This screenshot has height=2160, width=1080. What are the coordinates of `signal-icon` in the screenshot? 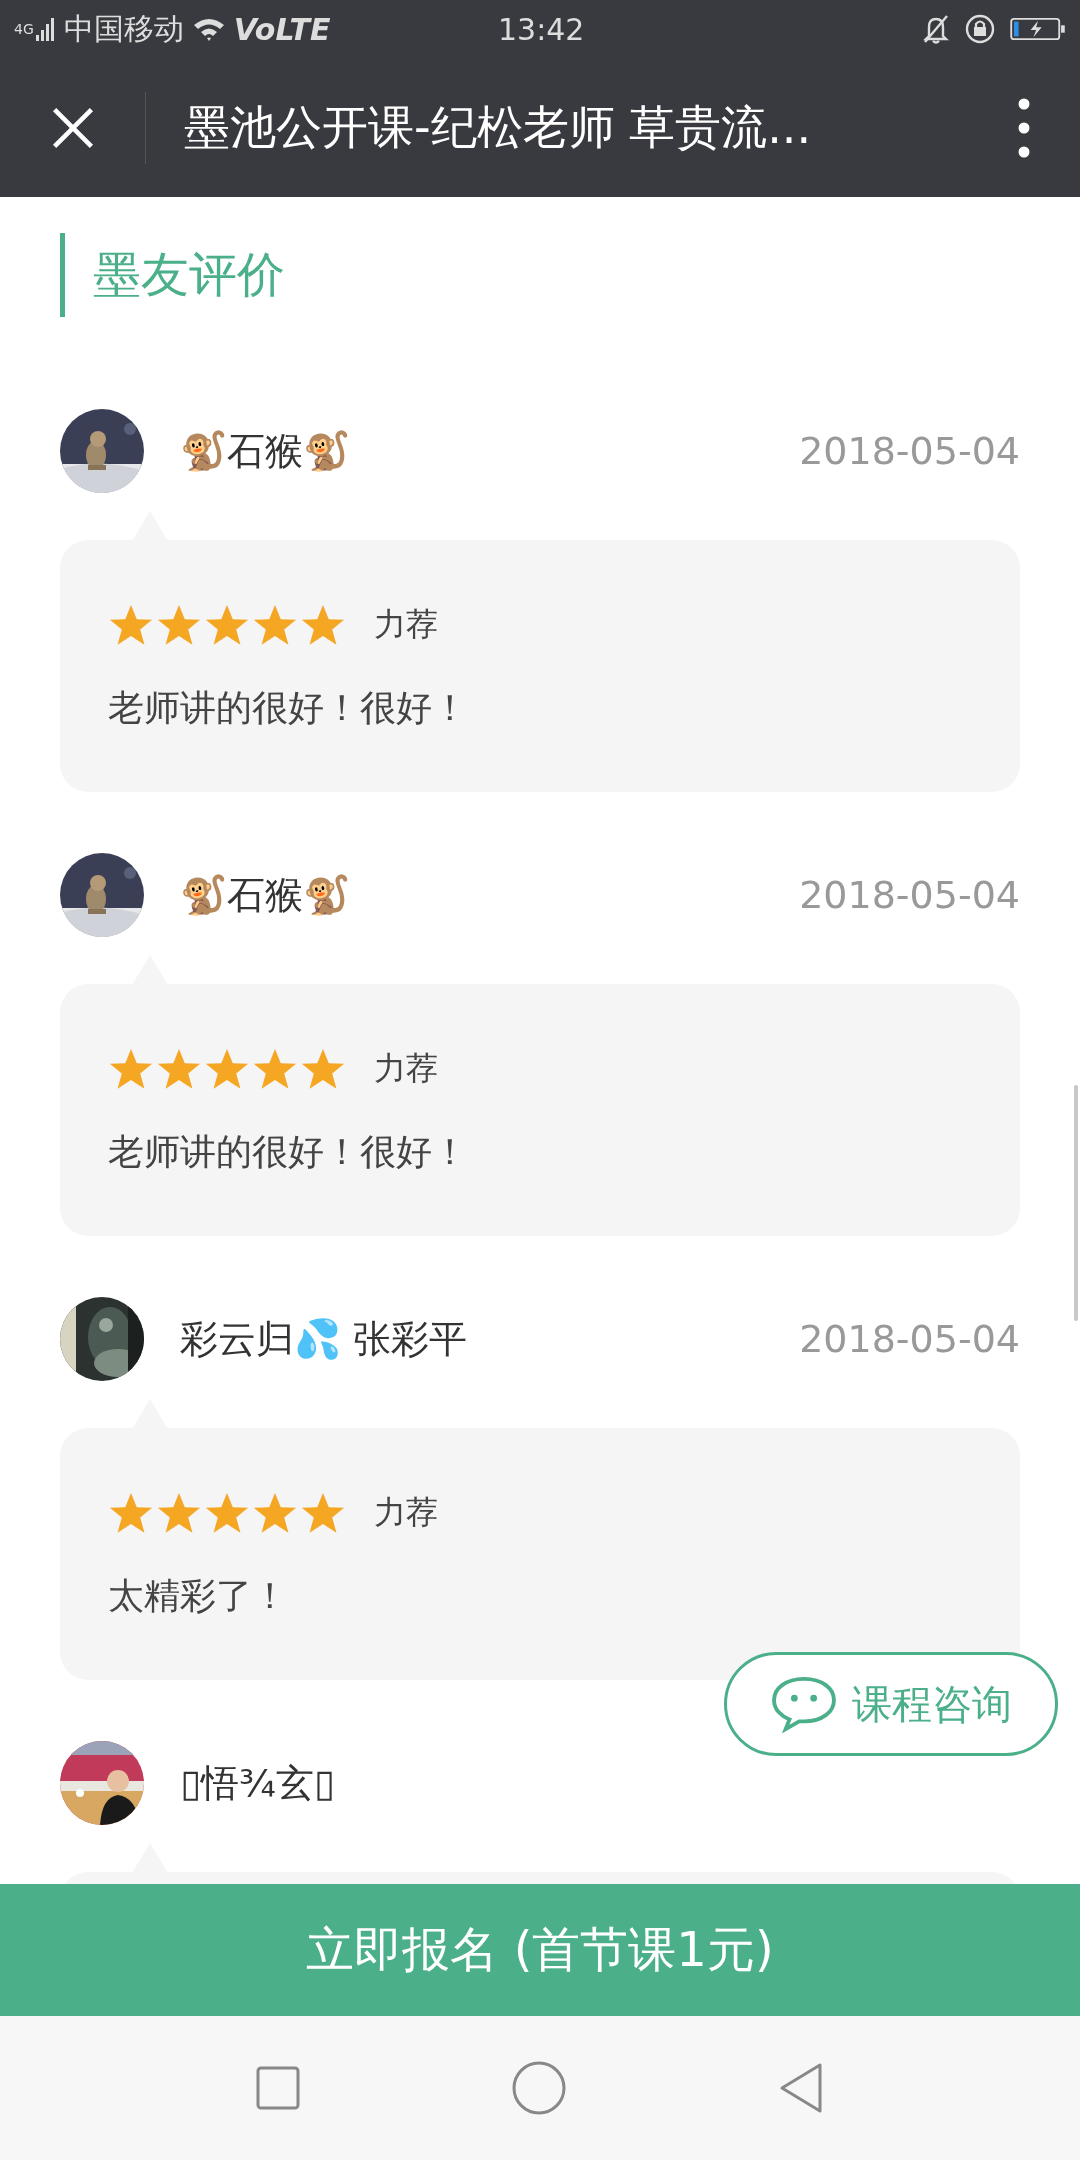 It's located at (45, 29).